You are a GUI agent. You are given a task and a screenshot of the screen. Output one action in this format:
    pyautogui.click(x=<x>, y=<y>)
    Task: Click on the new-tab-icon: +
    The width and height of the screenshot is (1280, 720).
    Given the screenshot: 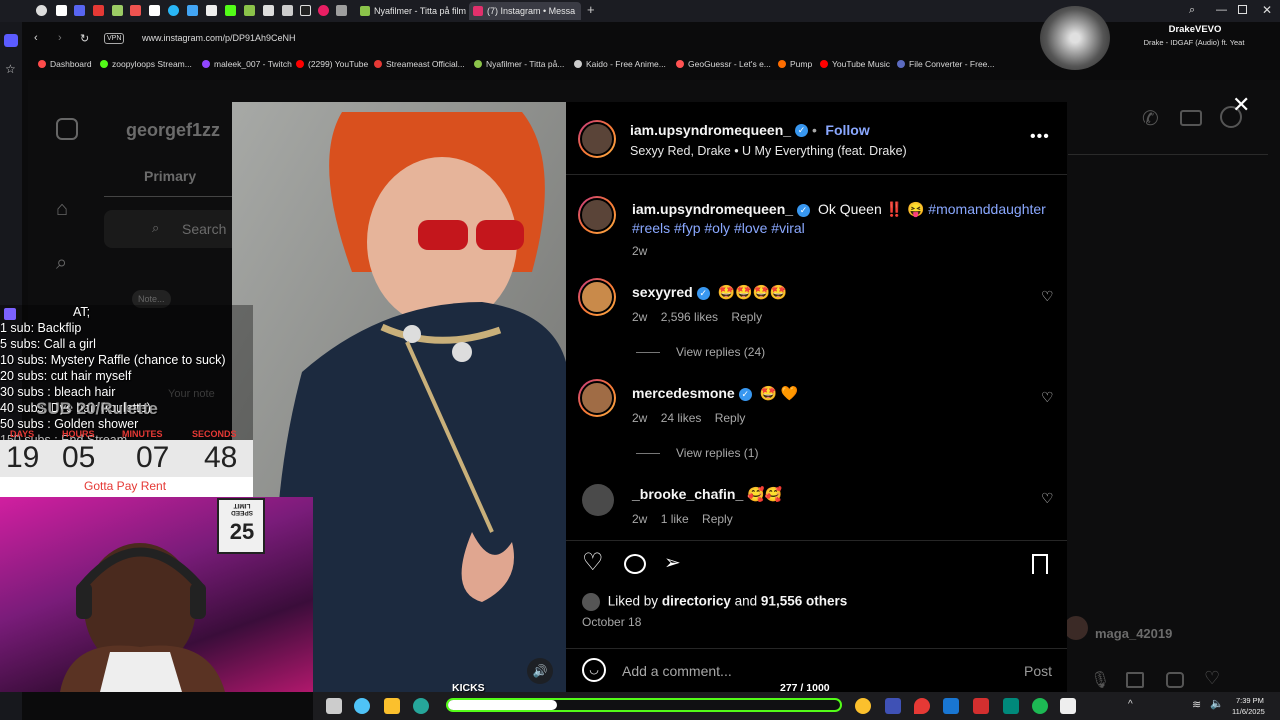 What is the action you would take?
    pyautogui.click(x=591, y=9)
    